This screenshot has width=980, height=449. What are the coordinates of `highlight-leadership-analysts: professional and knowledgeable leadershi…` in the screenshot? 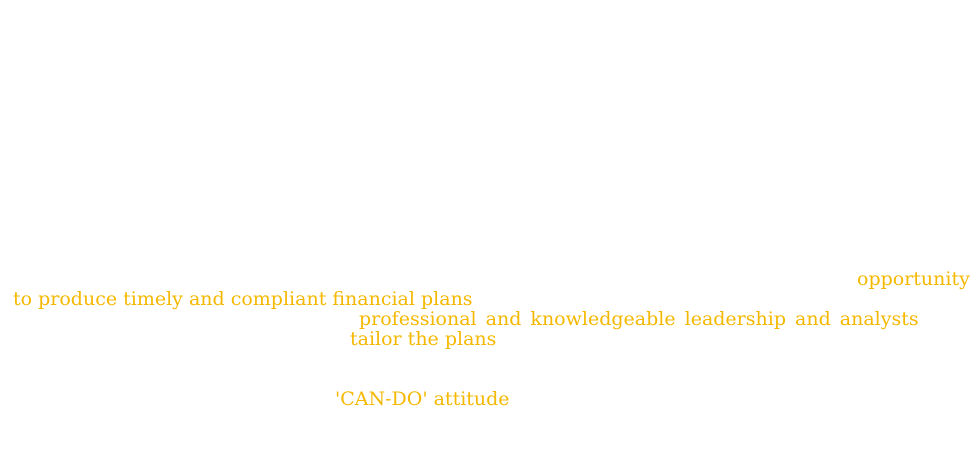 It's located at (639, 319).